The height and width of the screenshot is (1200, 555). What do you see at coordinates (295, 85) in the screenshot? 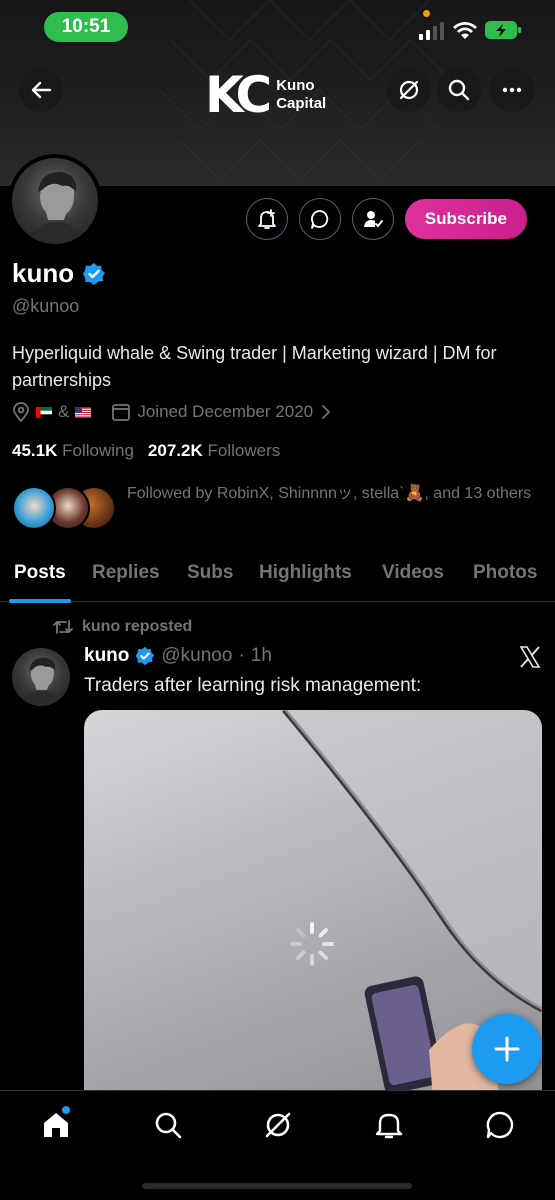
I see `logo-line-1: Kuno` at bounding box center [295, 85].